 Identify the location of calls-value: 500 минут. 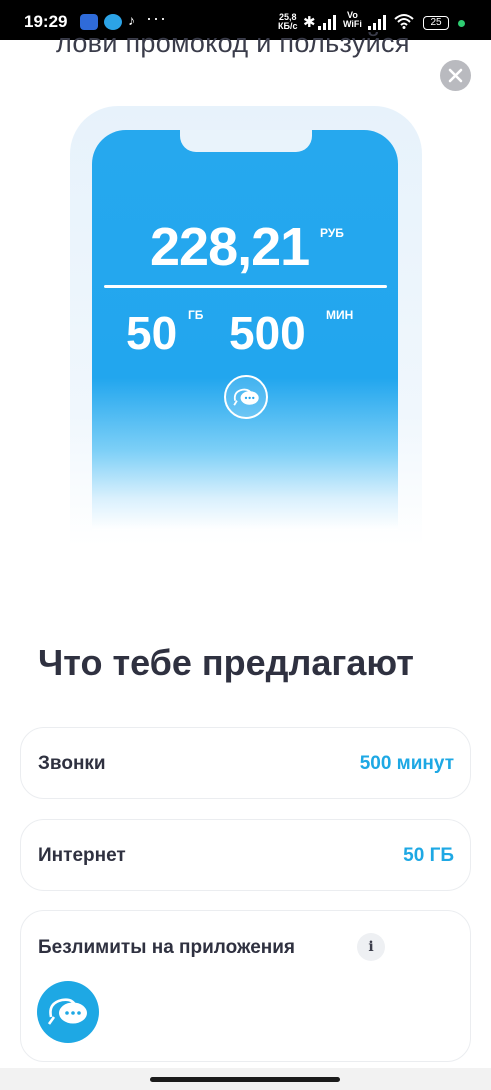
(406, 763).